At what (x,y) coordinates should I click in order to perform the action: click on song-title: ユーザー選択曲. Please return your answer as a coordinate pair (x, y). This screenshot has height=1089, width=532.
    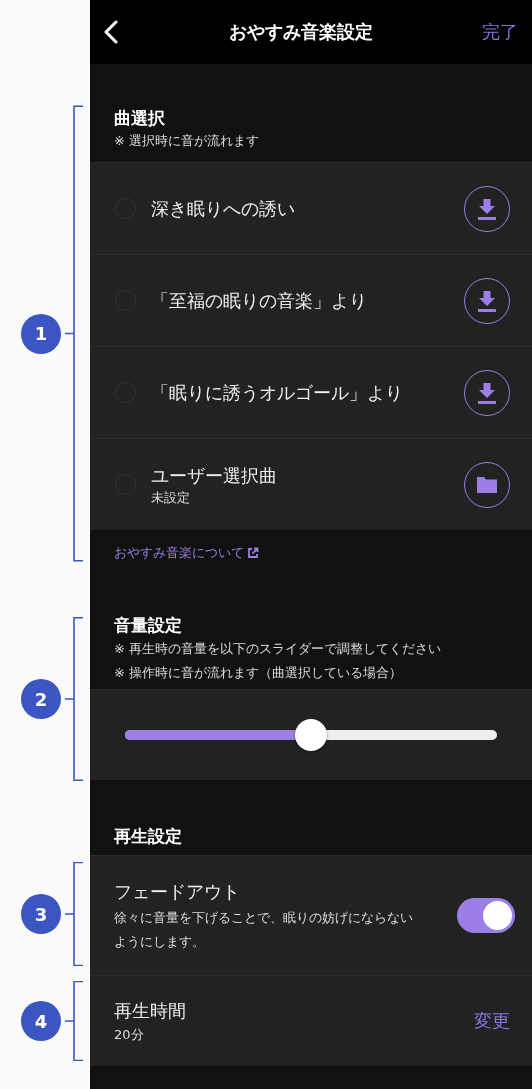
    Looking at the image, I should click on (214, 475).